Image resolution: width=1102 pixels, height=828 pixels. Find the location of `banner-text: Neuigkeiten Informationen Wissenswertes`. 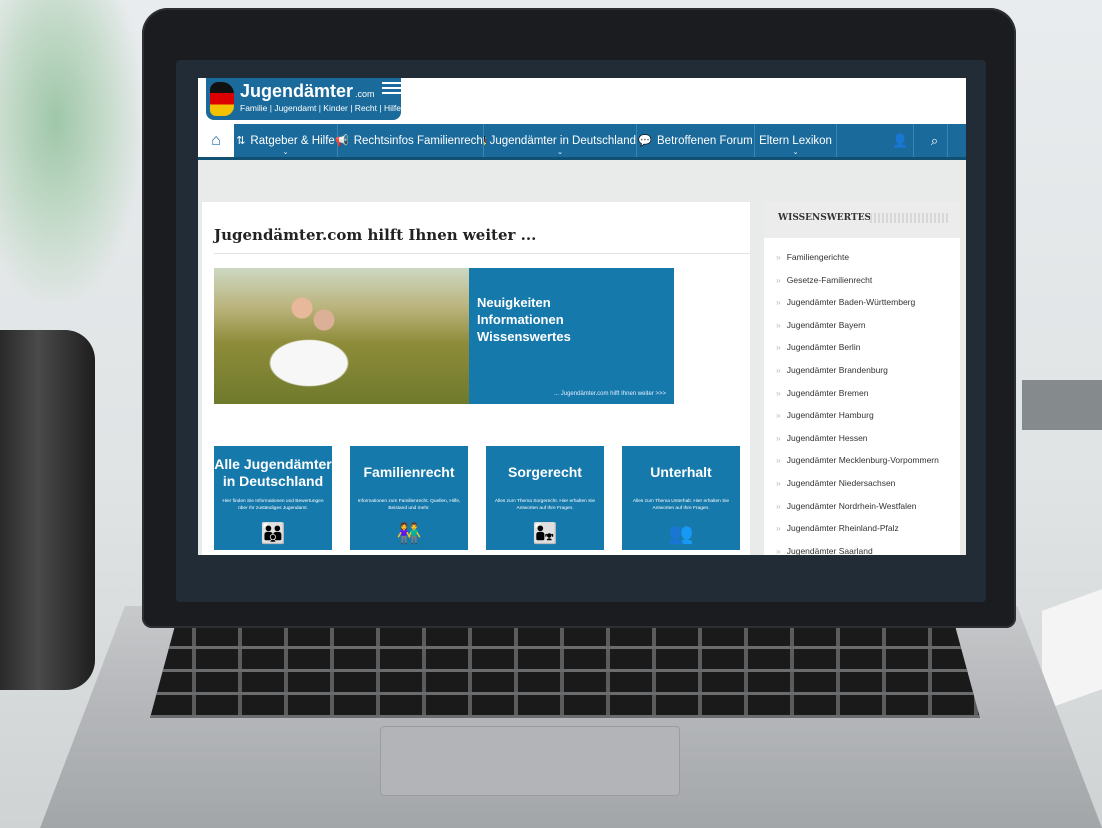

banner-text: Neuigkeiten Informationen Wissenswertes is located at coordinates (524, 319).